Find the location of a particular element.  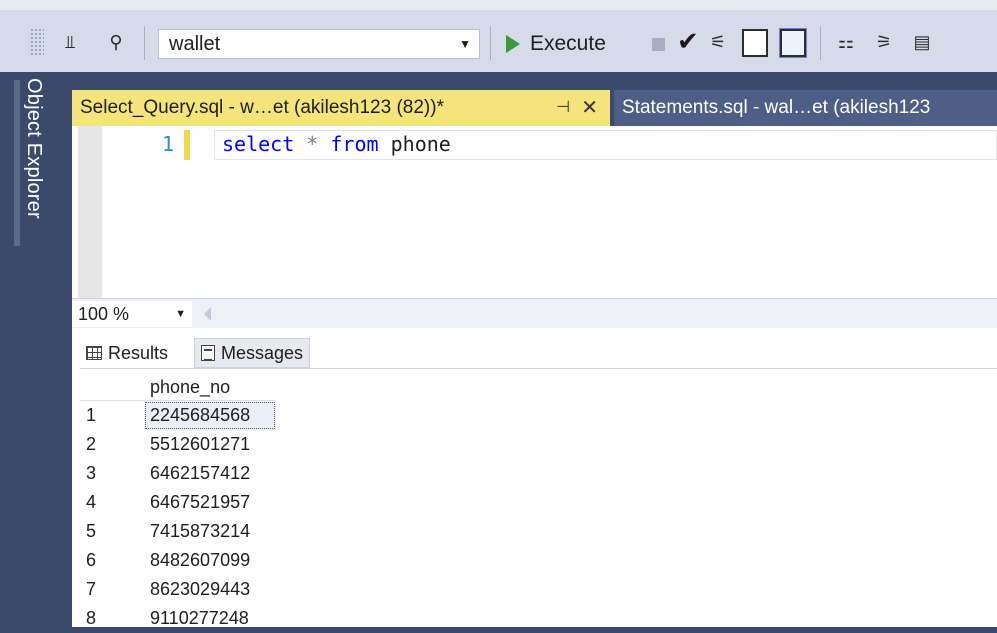

cell-phone-no: 5512601271 is located at coordinates (210, 444).